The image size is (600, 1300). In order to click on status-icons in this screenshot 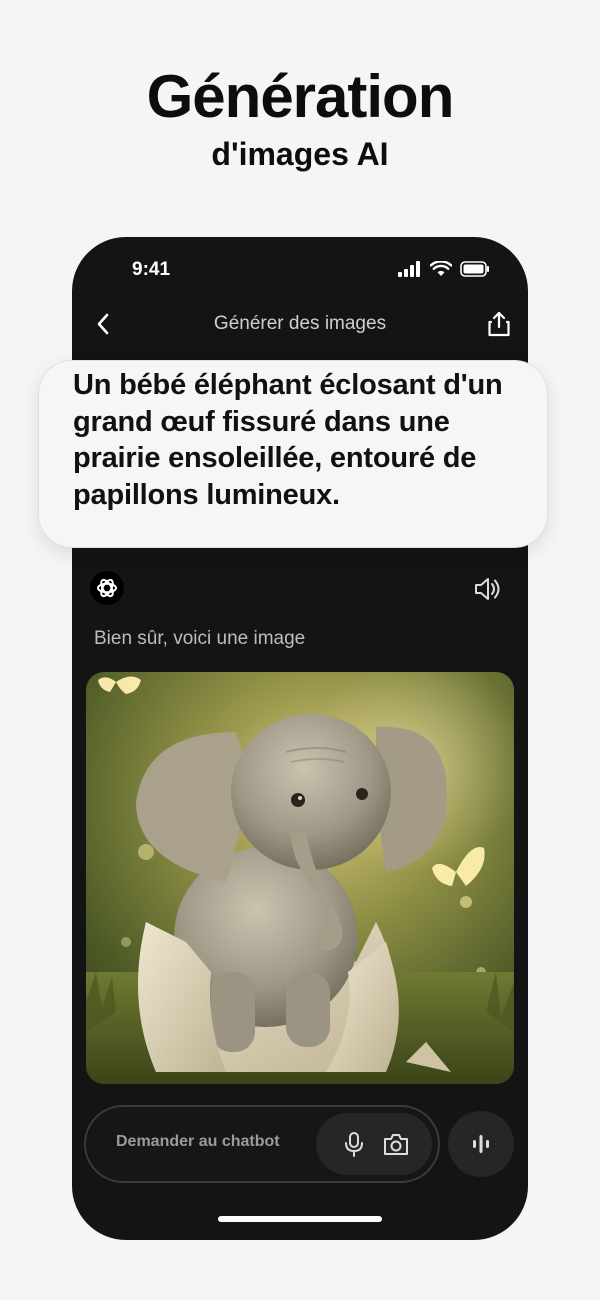, I will do `click(444, 269)`.